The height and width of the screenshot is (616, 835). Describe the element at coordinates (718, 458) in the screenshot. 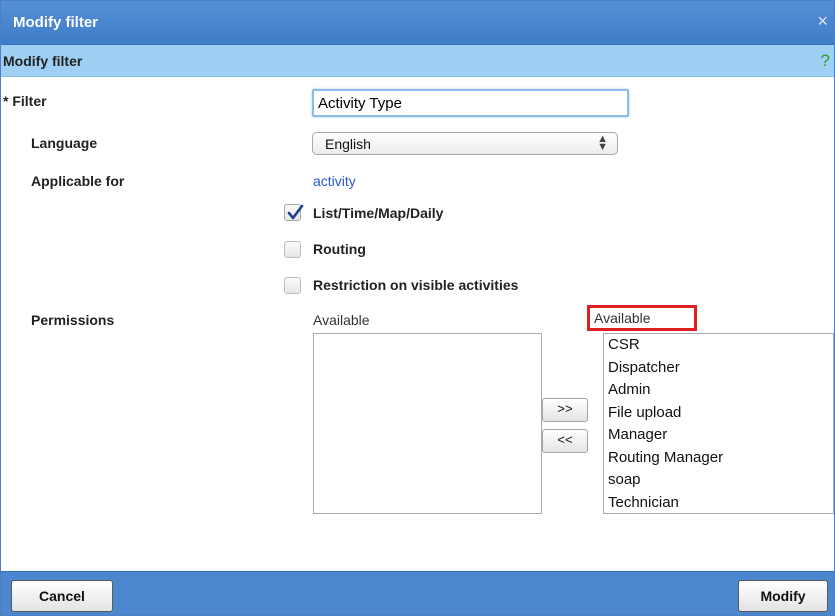

I see `list-item: Routing Manager` at that location.